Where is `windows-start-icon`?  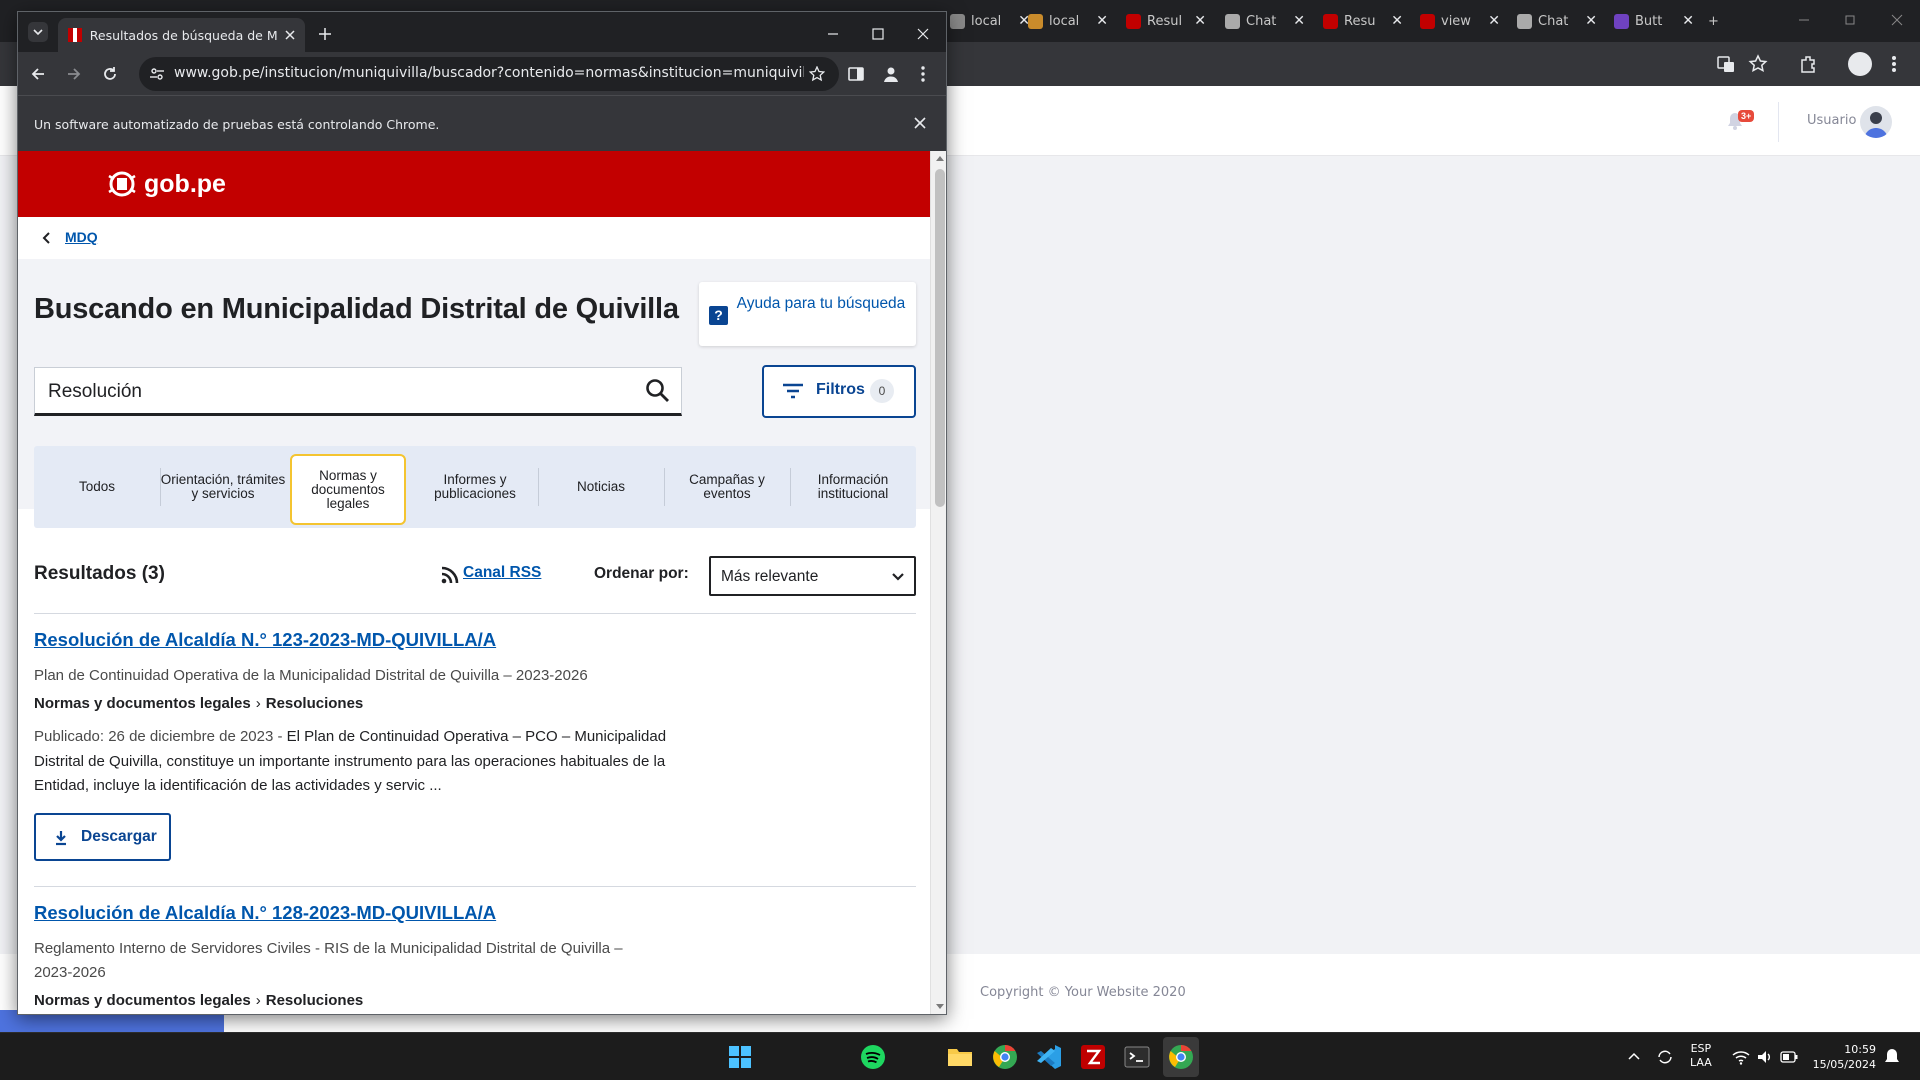
windows-start-icon is located at coordinates (740, 1057).